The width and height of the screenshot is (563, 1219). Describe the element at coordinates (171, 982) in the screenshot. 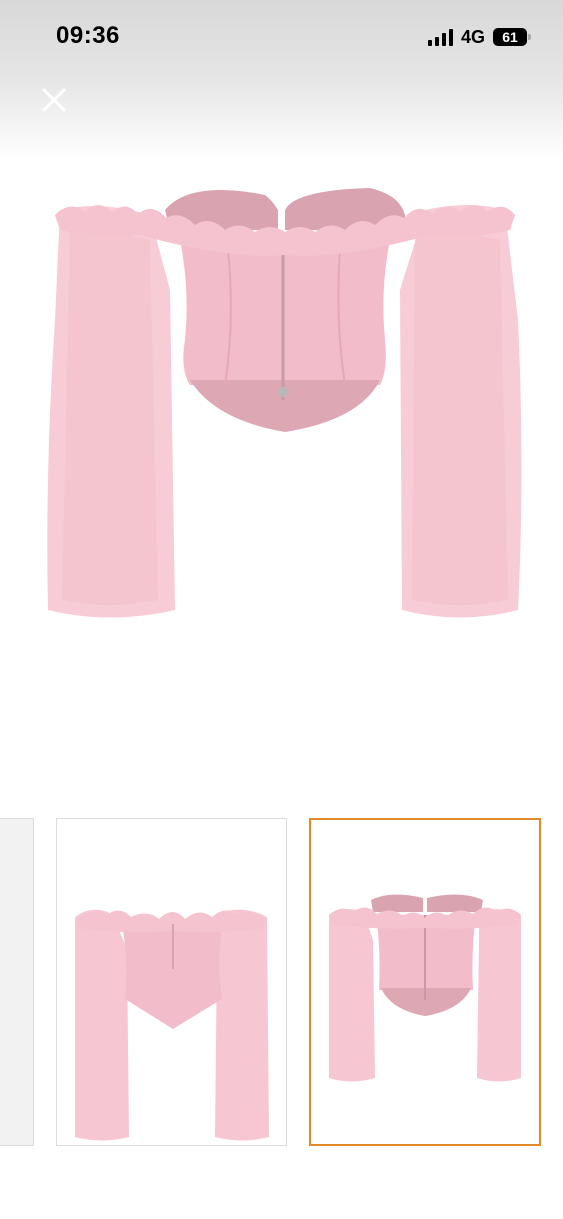

I see `thumbnail-back-view` at that location.